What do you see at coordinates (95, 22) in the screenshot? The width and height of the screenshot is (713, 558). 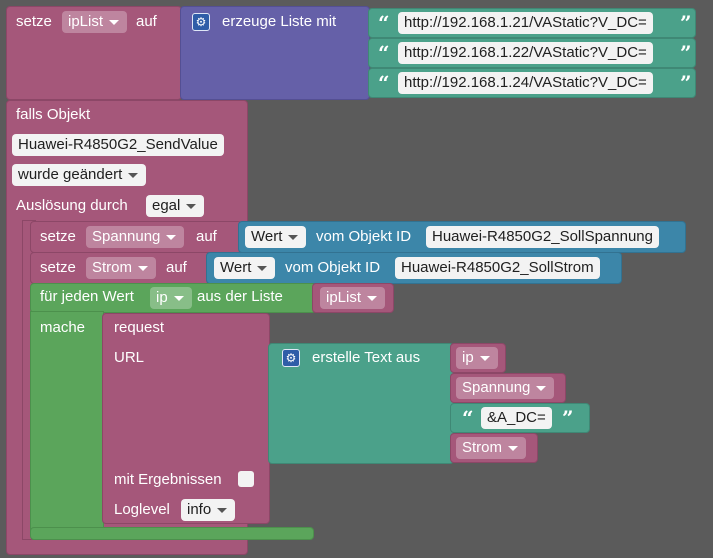 I see `iplist-variable-dropdown: ipList` at bounding box center [95, 22].